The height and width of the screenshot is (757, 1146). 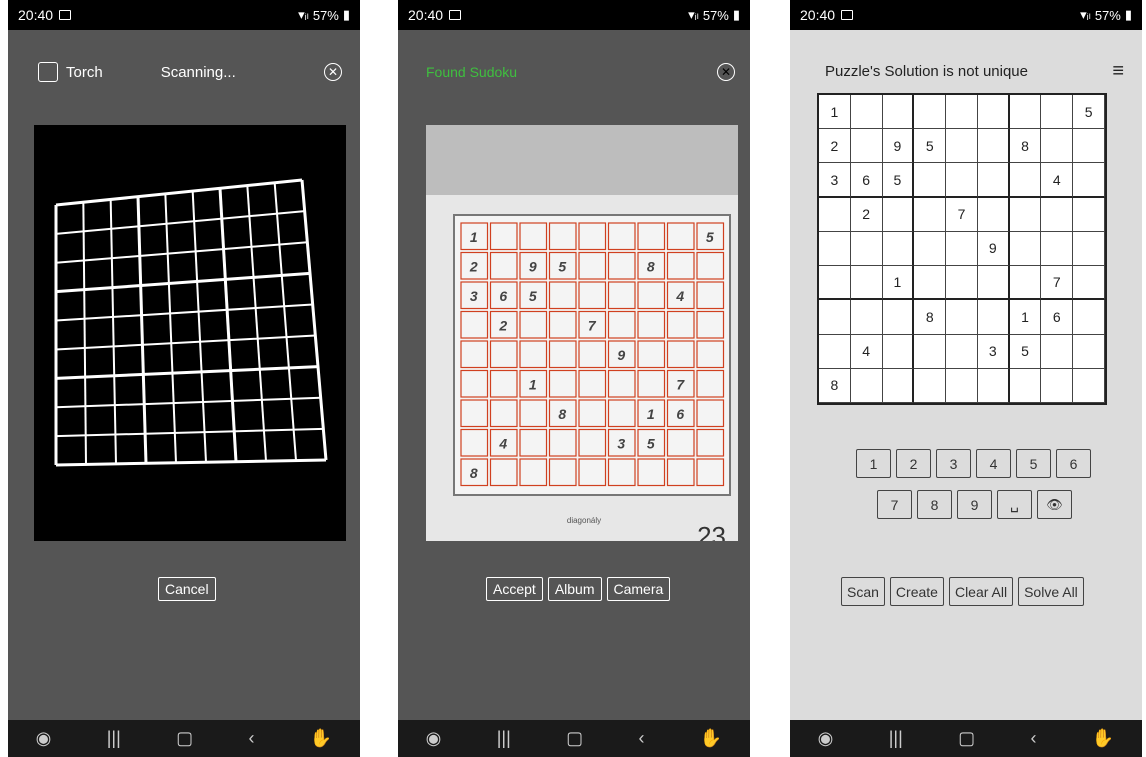 What do you see at coordinates (44, 738) in the screenshot?
I see `game-icon: ◉` at bounding box center [44, 738].